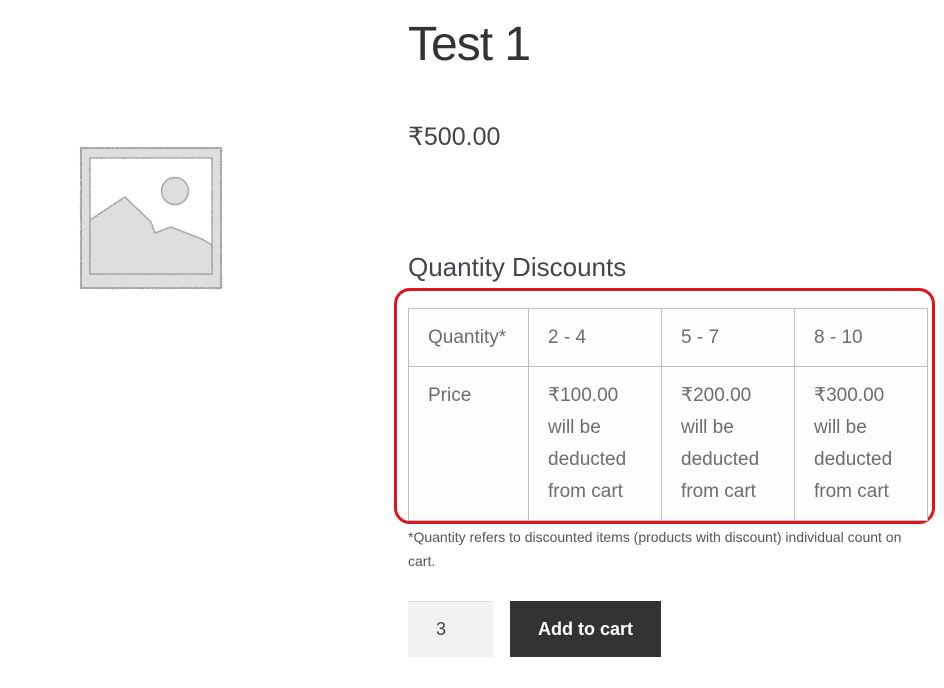 The image size is (944, 688). I want to click on discount-amount: ₹100.00, so click(583, 395).